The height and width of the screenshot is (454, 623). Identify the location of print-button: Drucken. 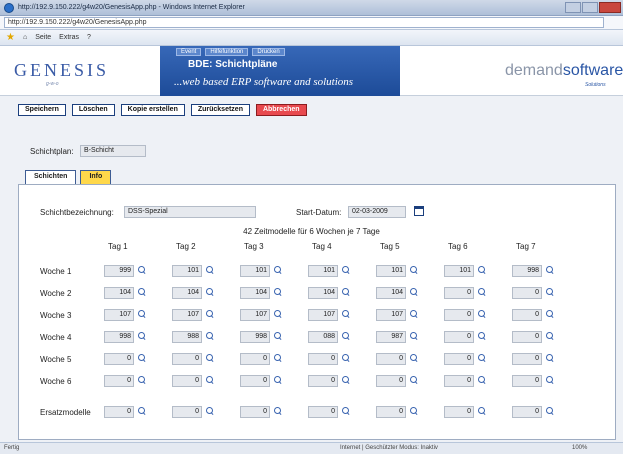
(268, 52).